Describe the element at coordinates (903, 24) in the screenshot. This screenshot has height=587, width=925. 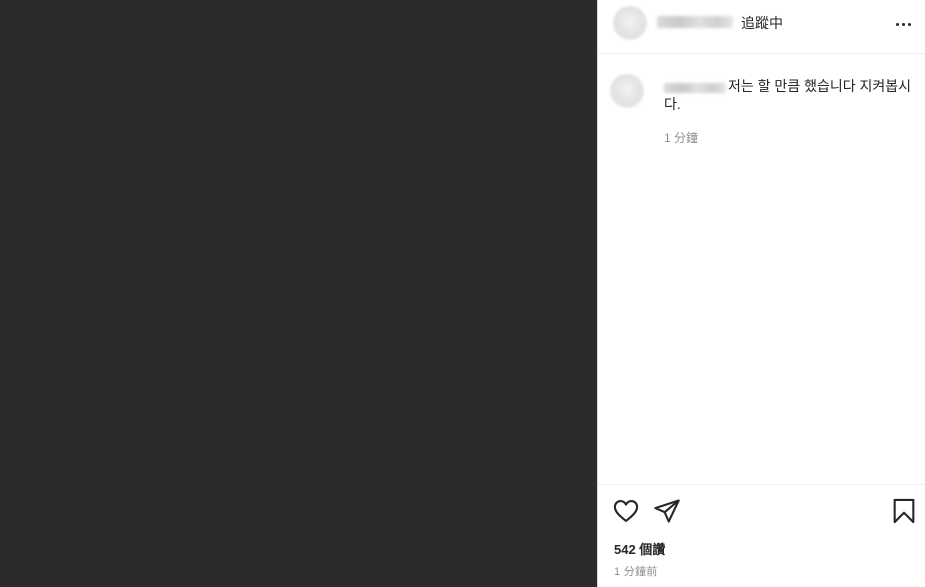
I see `more-options-icon` at that location.